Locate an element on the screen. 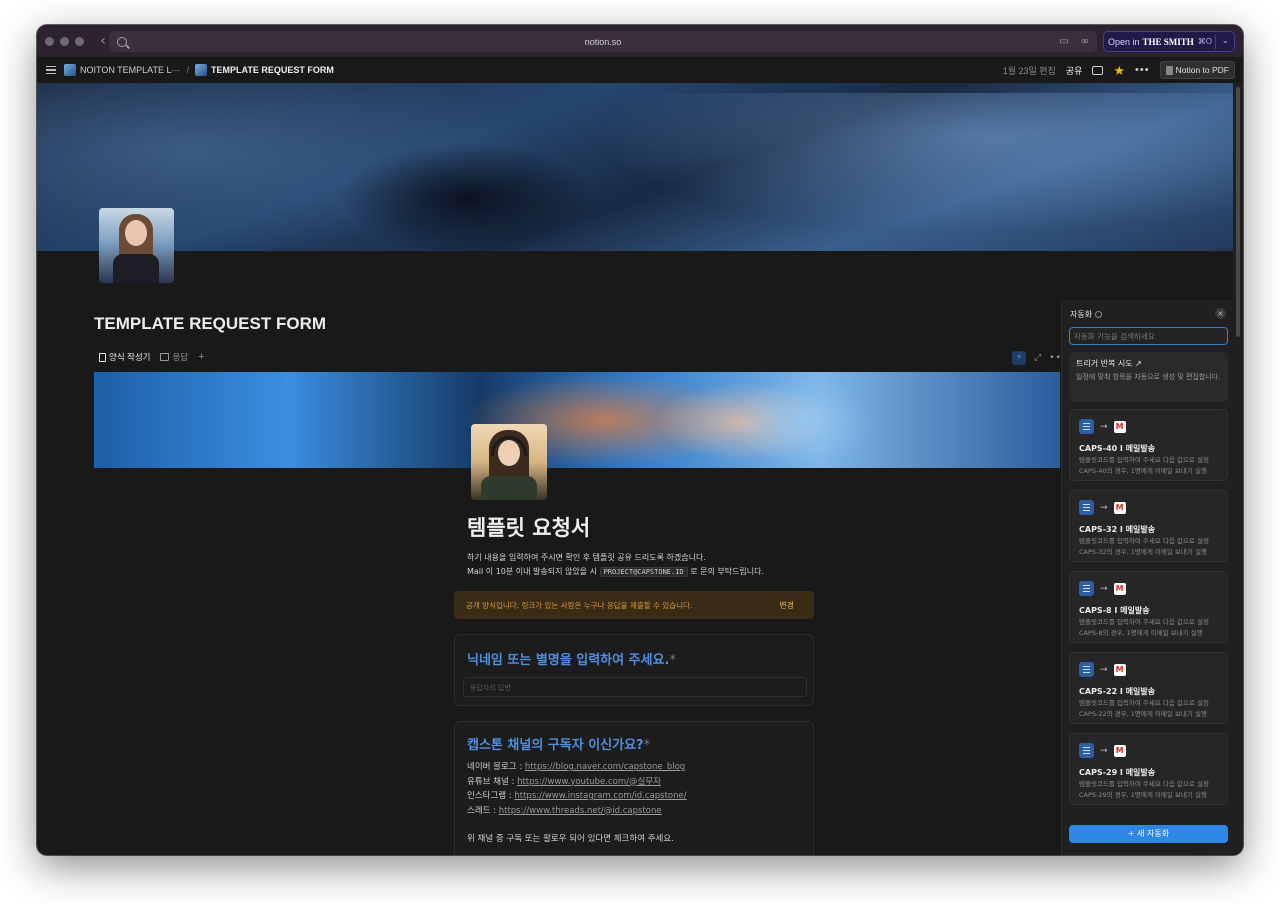  question-label: 닉네임 또는 별명을 입력하여 주세요.* is located at coordinates (571, 660).